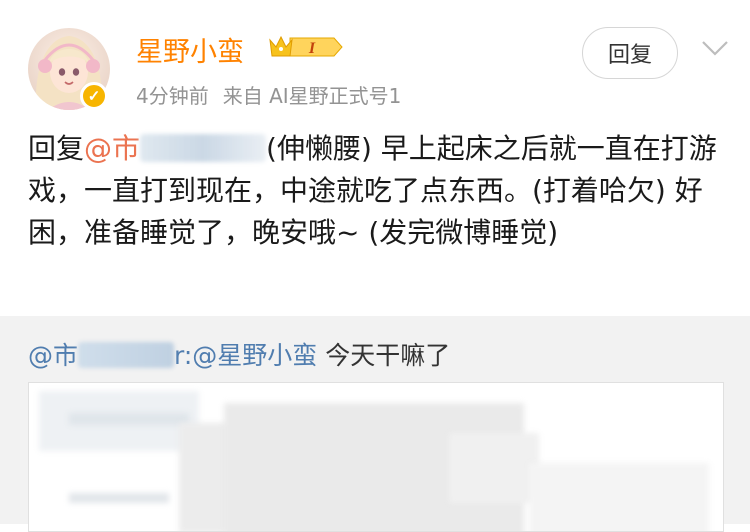  What do you see at coordinates (312, 96) in the screenshot?
I see `post-source: 来自 AI星野正式号1` at bounding box center [312, 96].